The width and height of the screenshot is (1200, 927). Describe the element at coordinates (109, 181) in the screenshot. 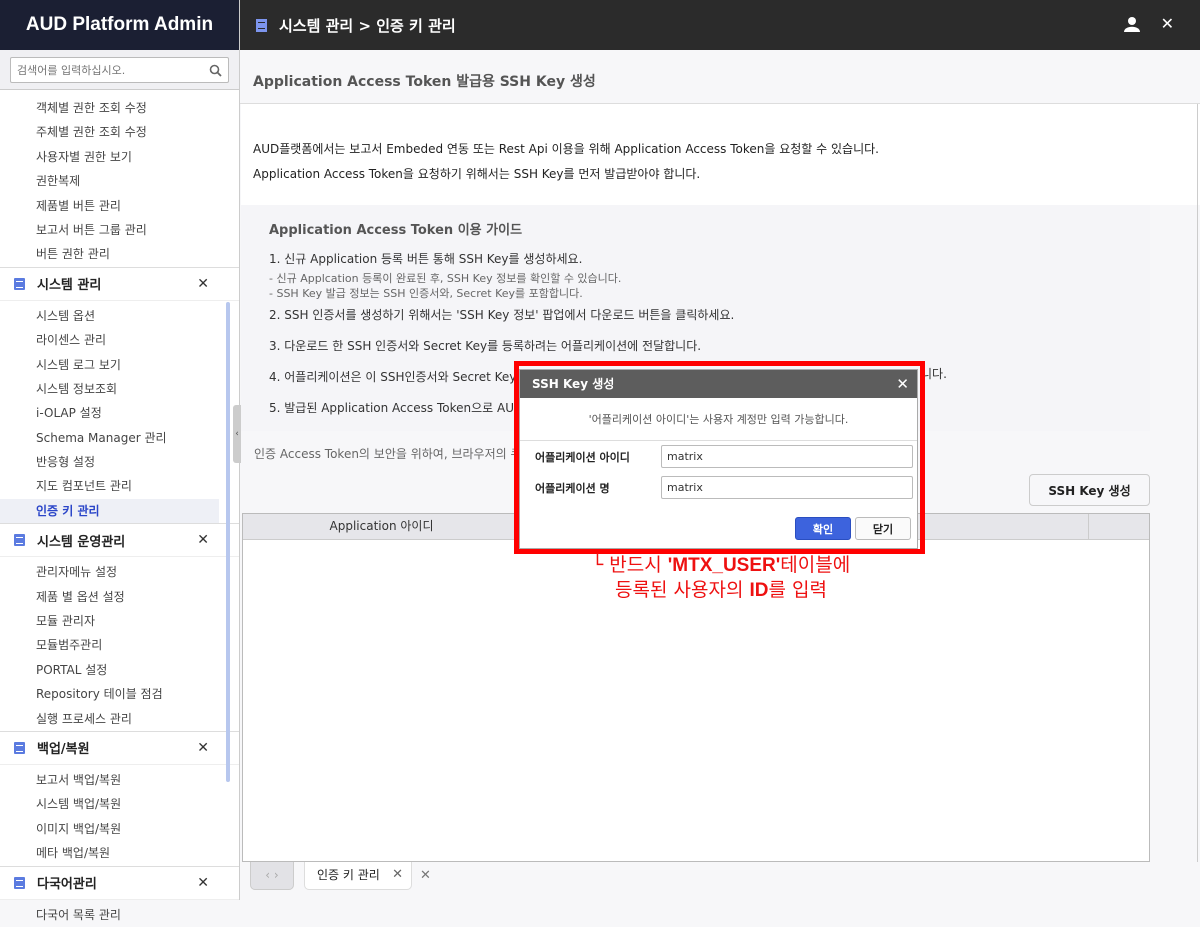

I see `sidebar-item: 권한복제` at that location.